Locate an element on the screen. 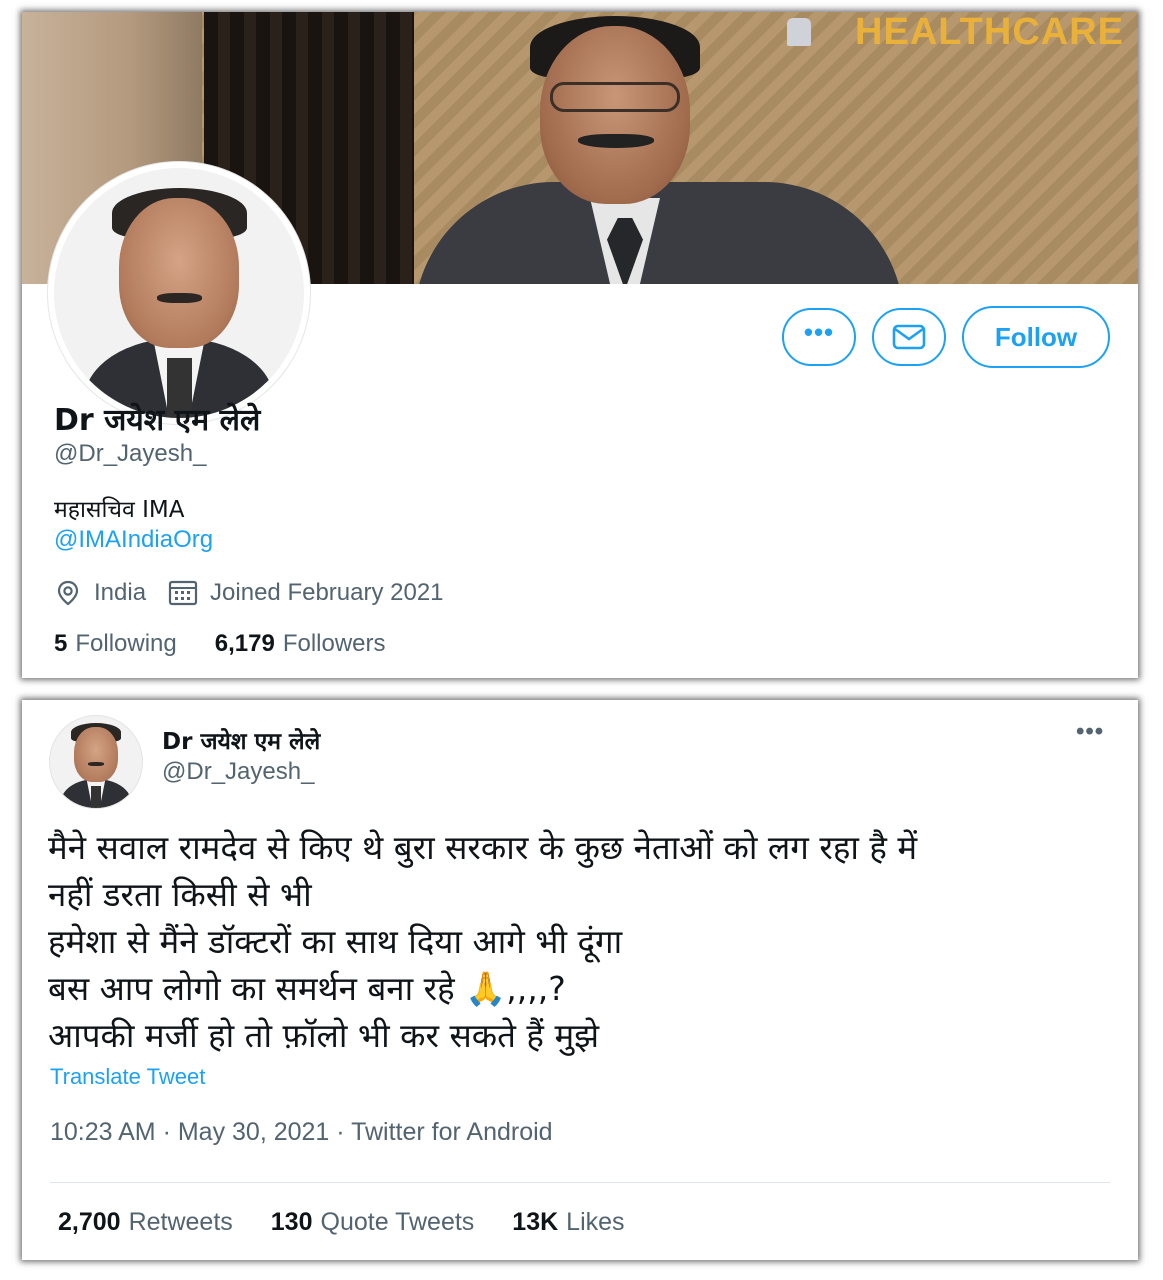 The height and width of the screenshot is (1280, 1163). following-label: Following is located at coordinates (126, 643).